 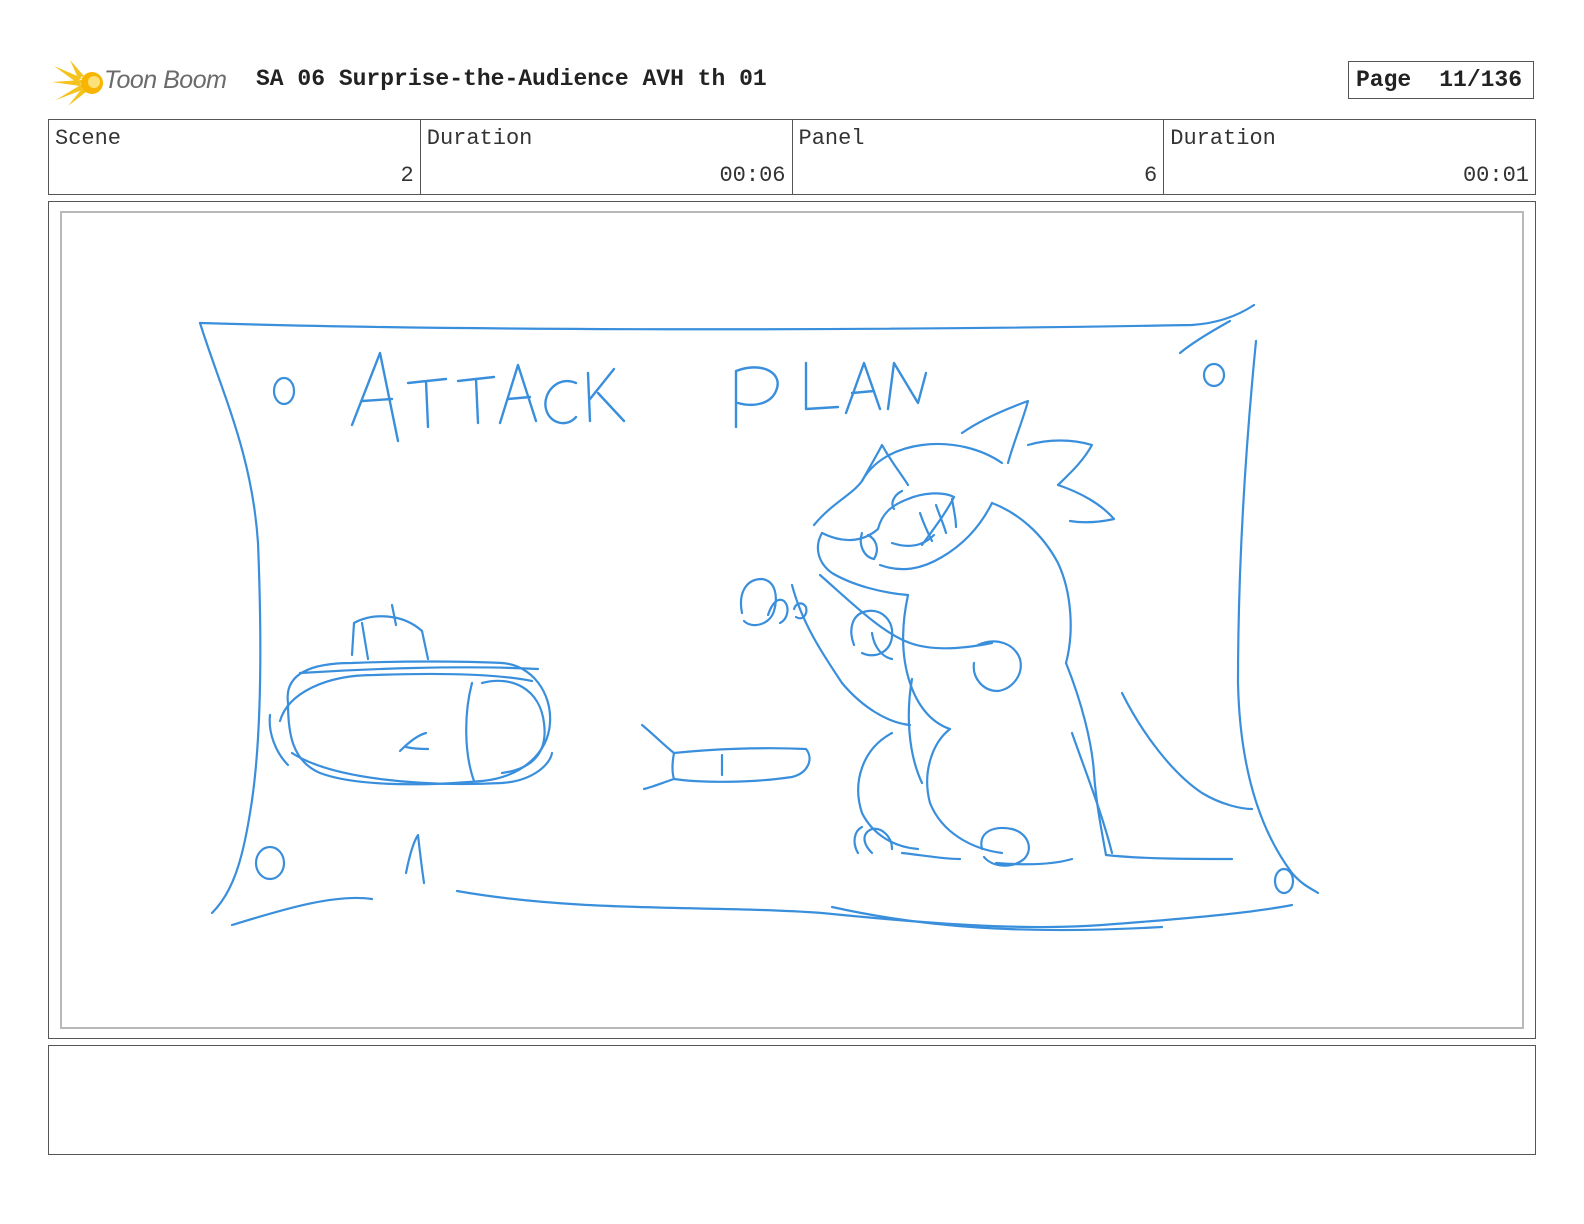 I want to click on page-label: Page, so click(x=1384, y=80).